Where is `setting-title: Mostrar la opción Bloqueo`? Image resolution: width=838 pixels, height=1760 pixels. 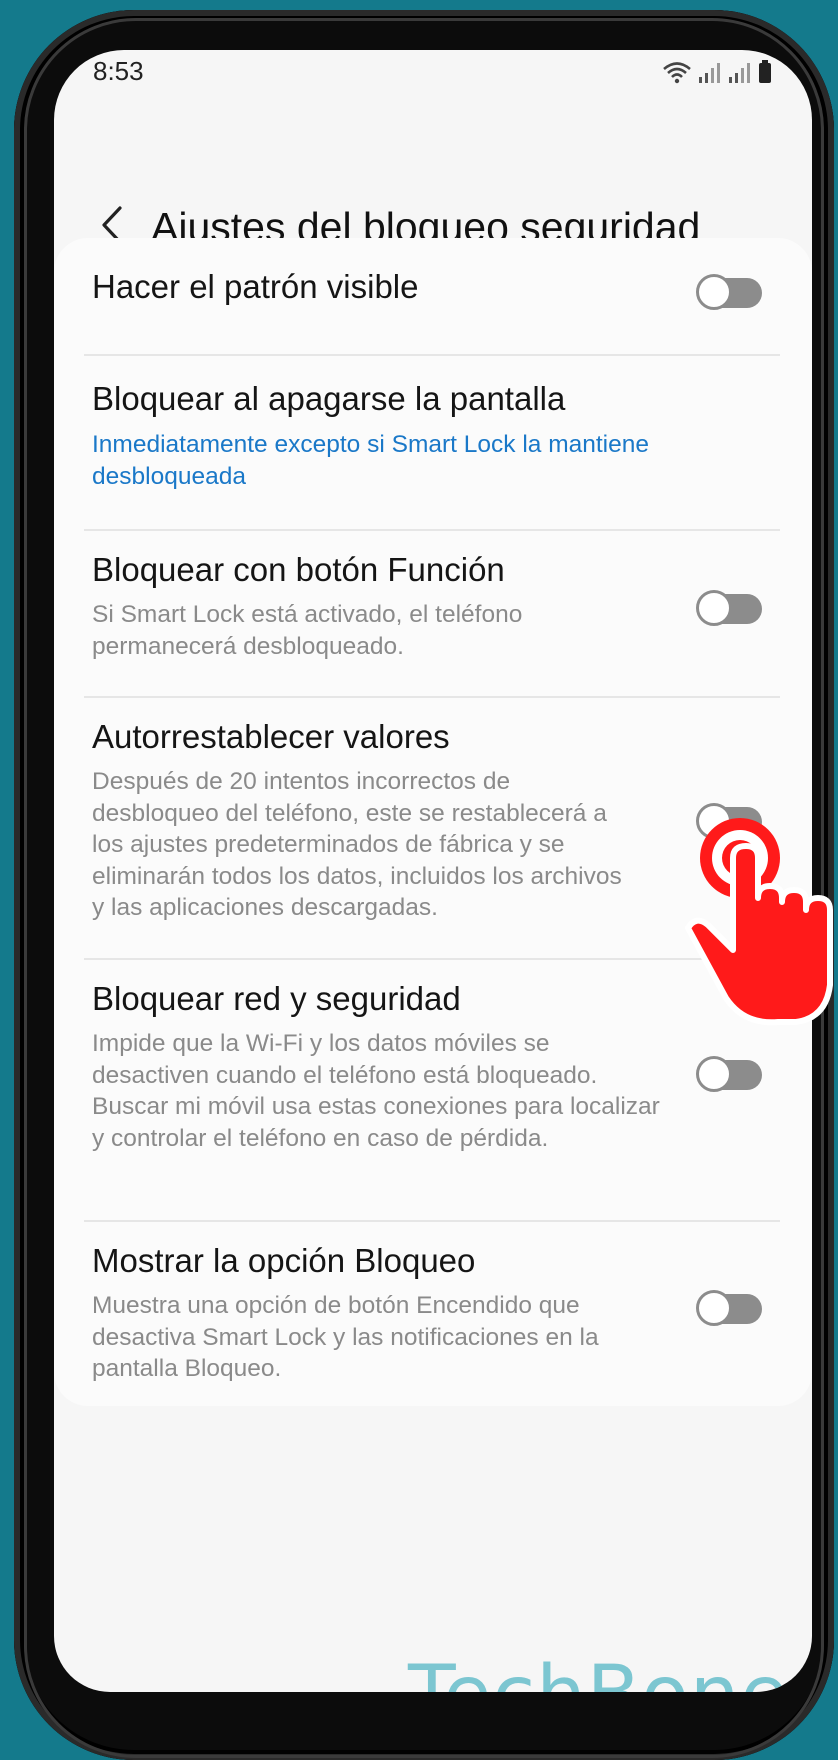 setting-title: Mostrar la opción Bloqueo is located at coordinates (284, 1260).